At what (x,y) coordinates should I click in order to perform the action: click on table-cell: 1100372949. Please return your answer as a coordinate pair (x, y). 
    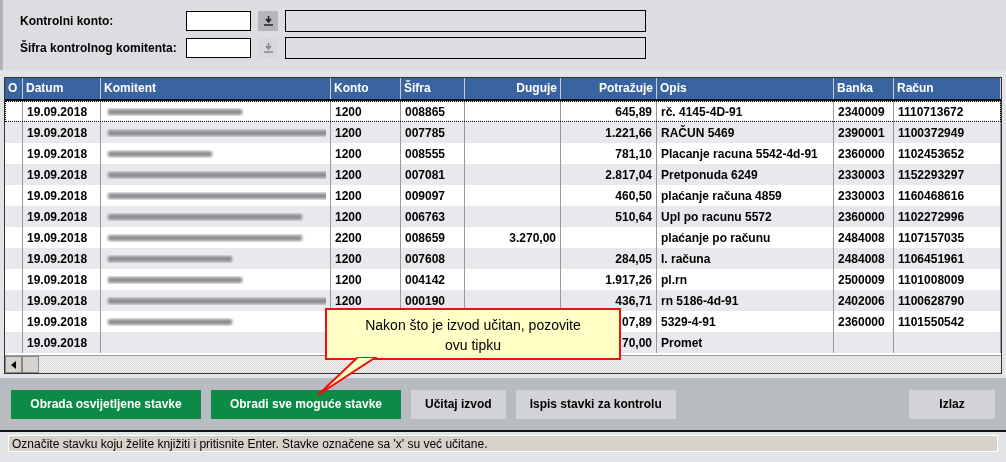
    Looking at the image, I should click on (931, 132).